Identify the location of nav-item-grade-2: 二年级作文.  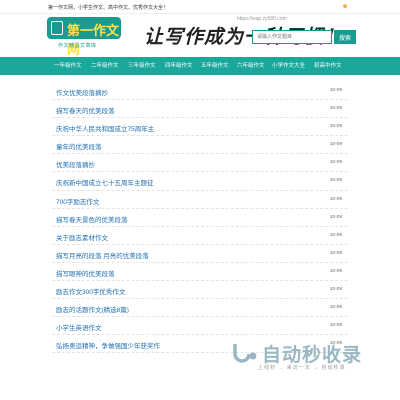
(105, 66).